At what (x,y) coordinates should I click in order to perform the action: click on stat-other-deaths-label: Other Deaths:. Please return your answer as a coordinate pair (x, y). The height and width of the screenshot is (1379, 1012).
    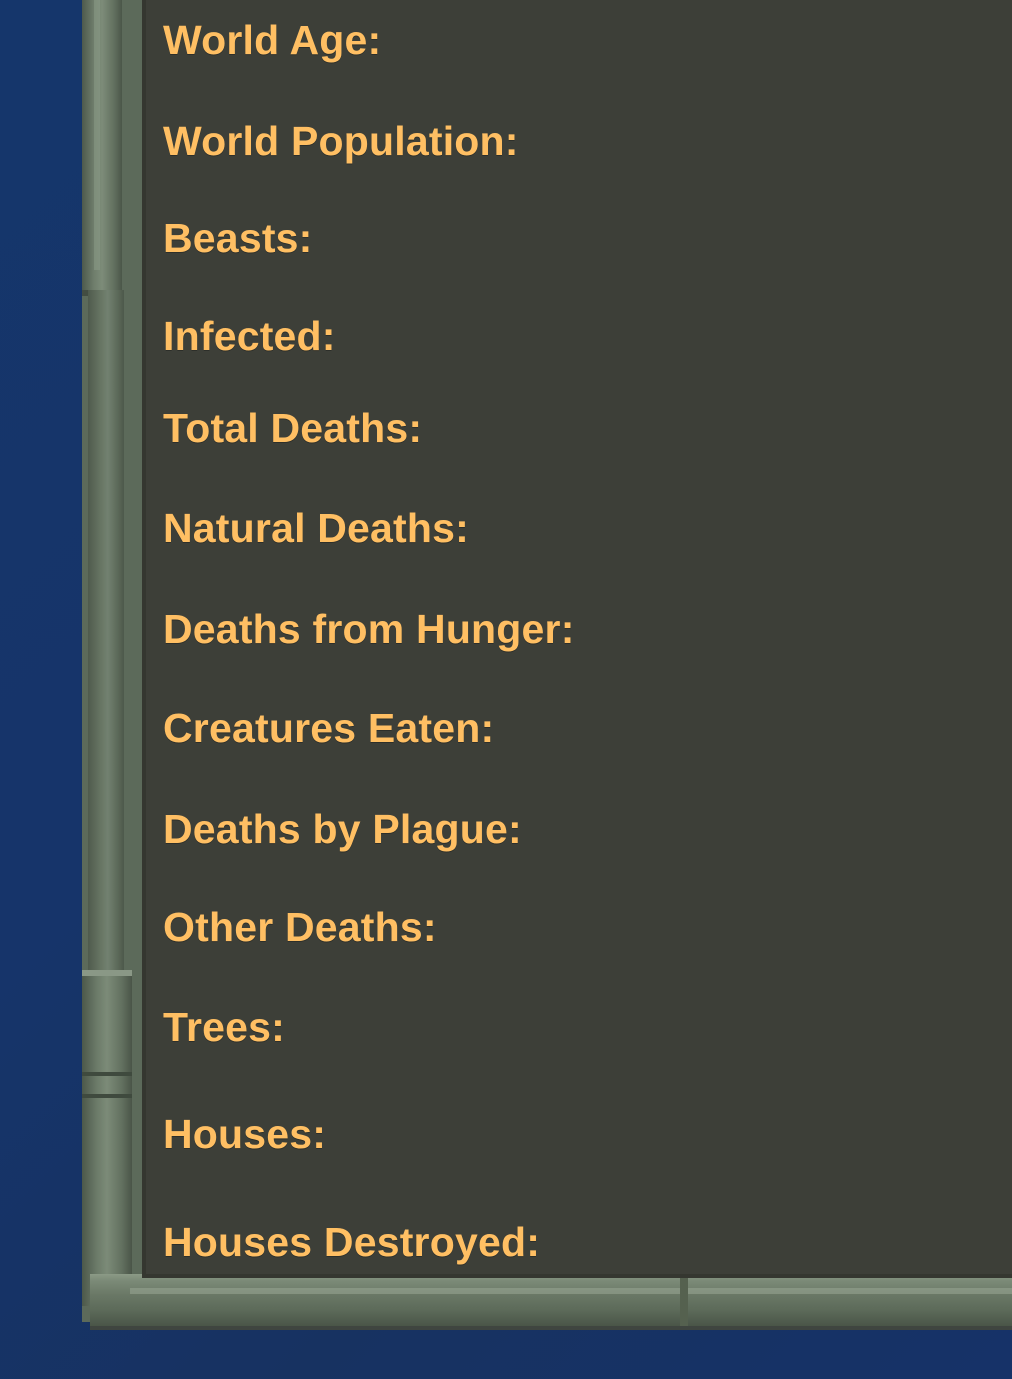
    Looking at the image, I should click on (300, 927).